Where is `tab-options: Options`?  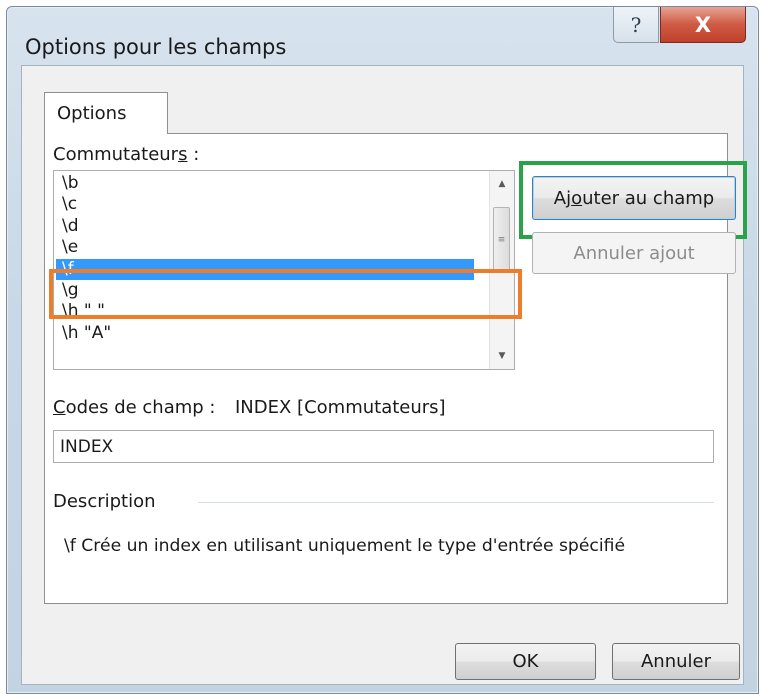 tab-options: Options is located at coordinates (106, 113).